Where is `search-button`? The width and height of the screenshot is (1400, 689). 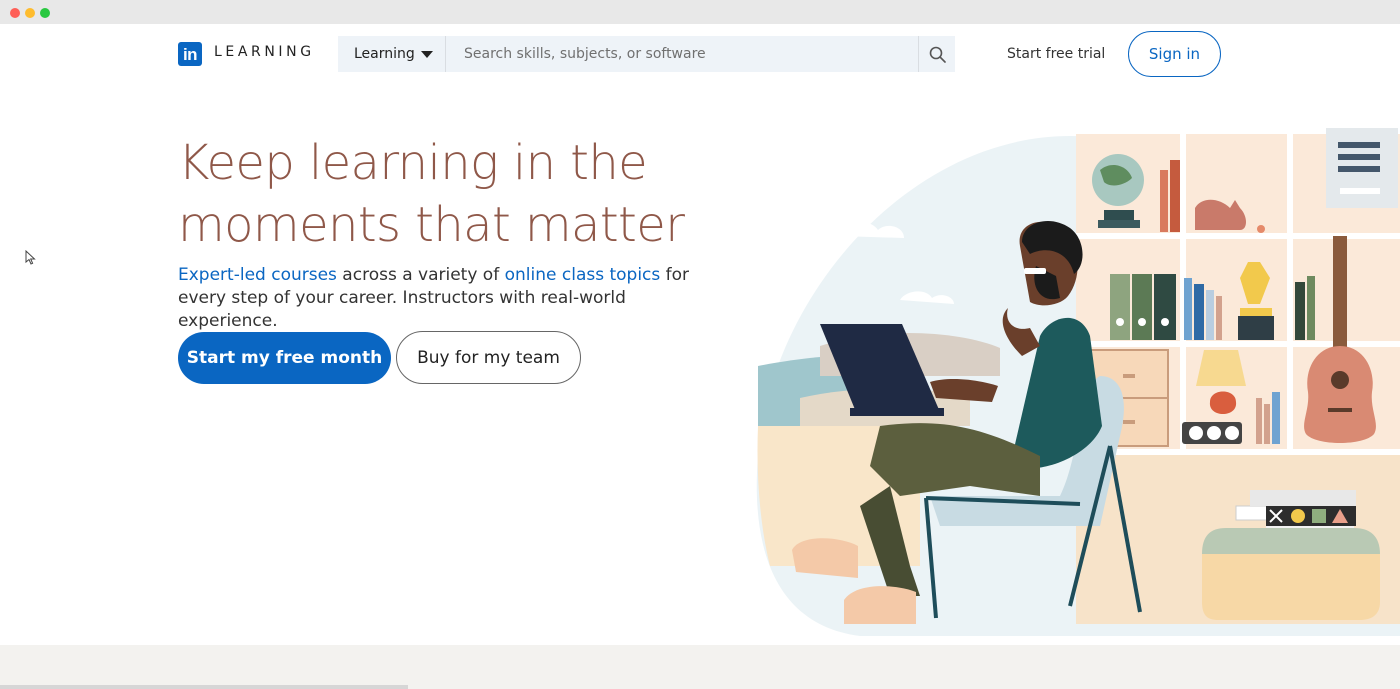
search-button is located at coordinates (936, 54).